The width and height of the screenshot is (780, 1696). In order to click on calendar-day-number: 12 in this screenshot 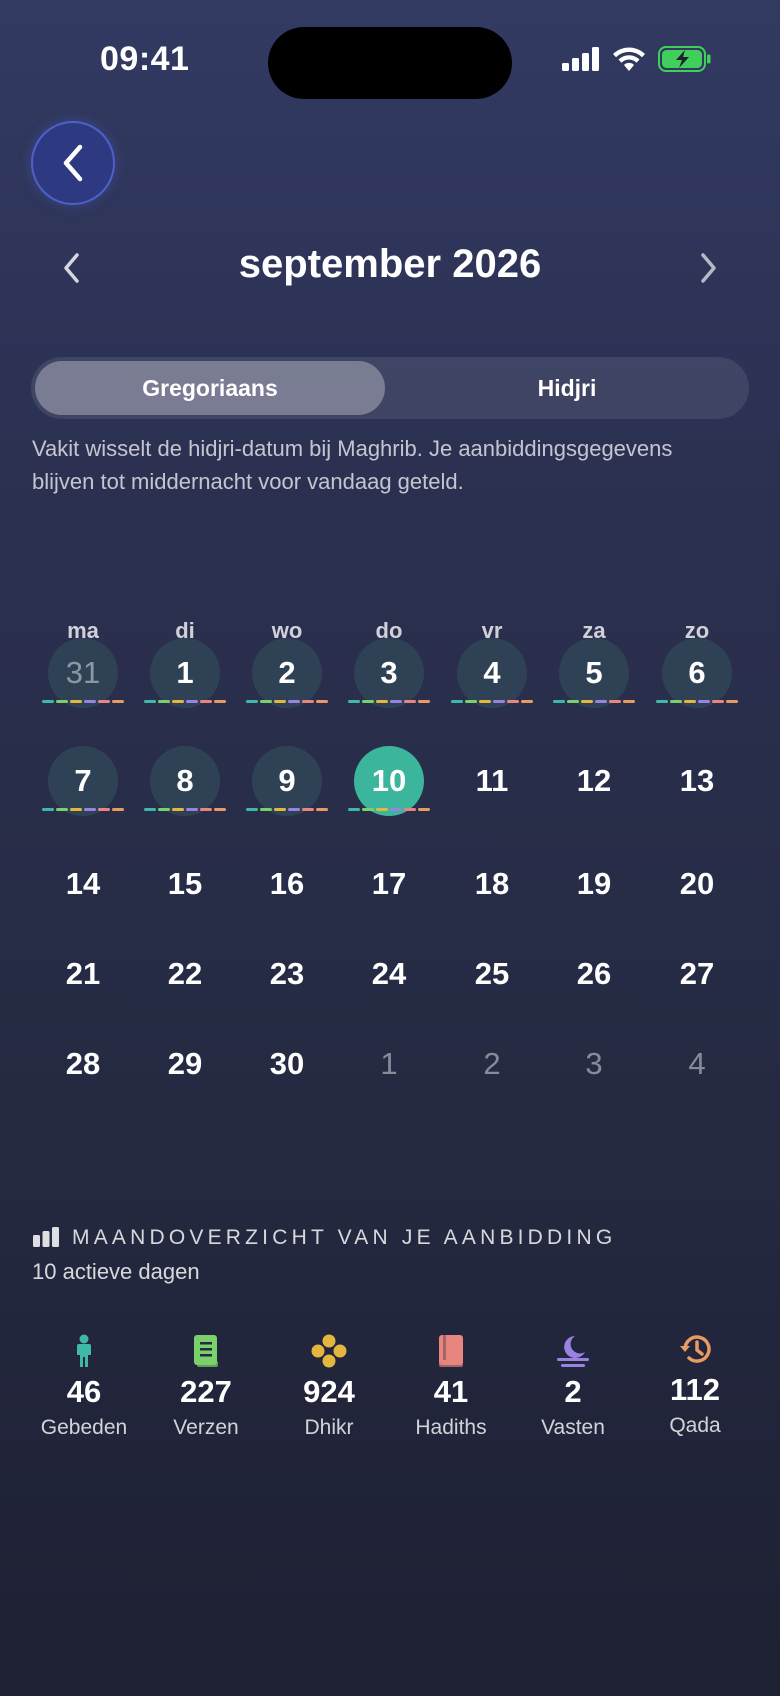, I will do `click(594, 780)`.